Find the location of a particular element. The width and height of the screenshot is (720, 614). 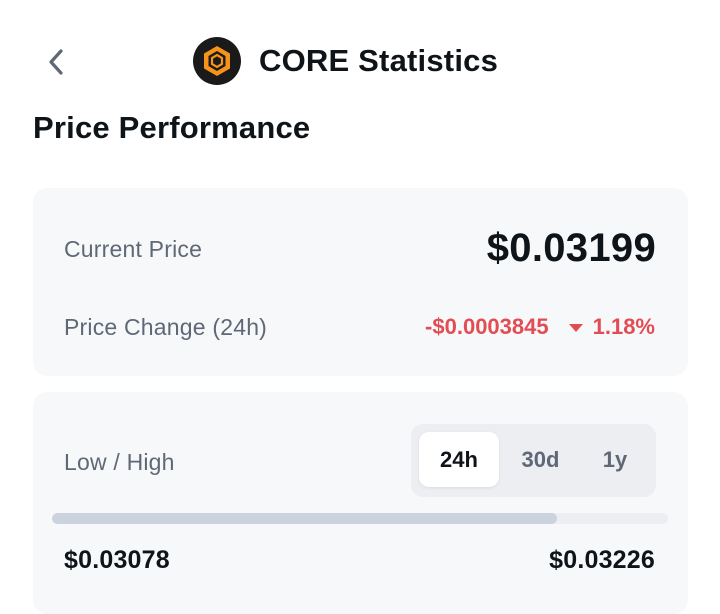

low-high-range-bar is located at coordinates (360, 518).